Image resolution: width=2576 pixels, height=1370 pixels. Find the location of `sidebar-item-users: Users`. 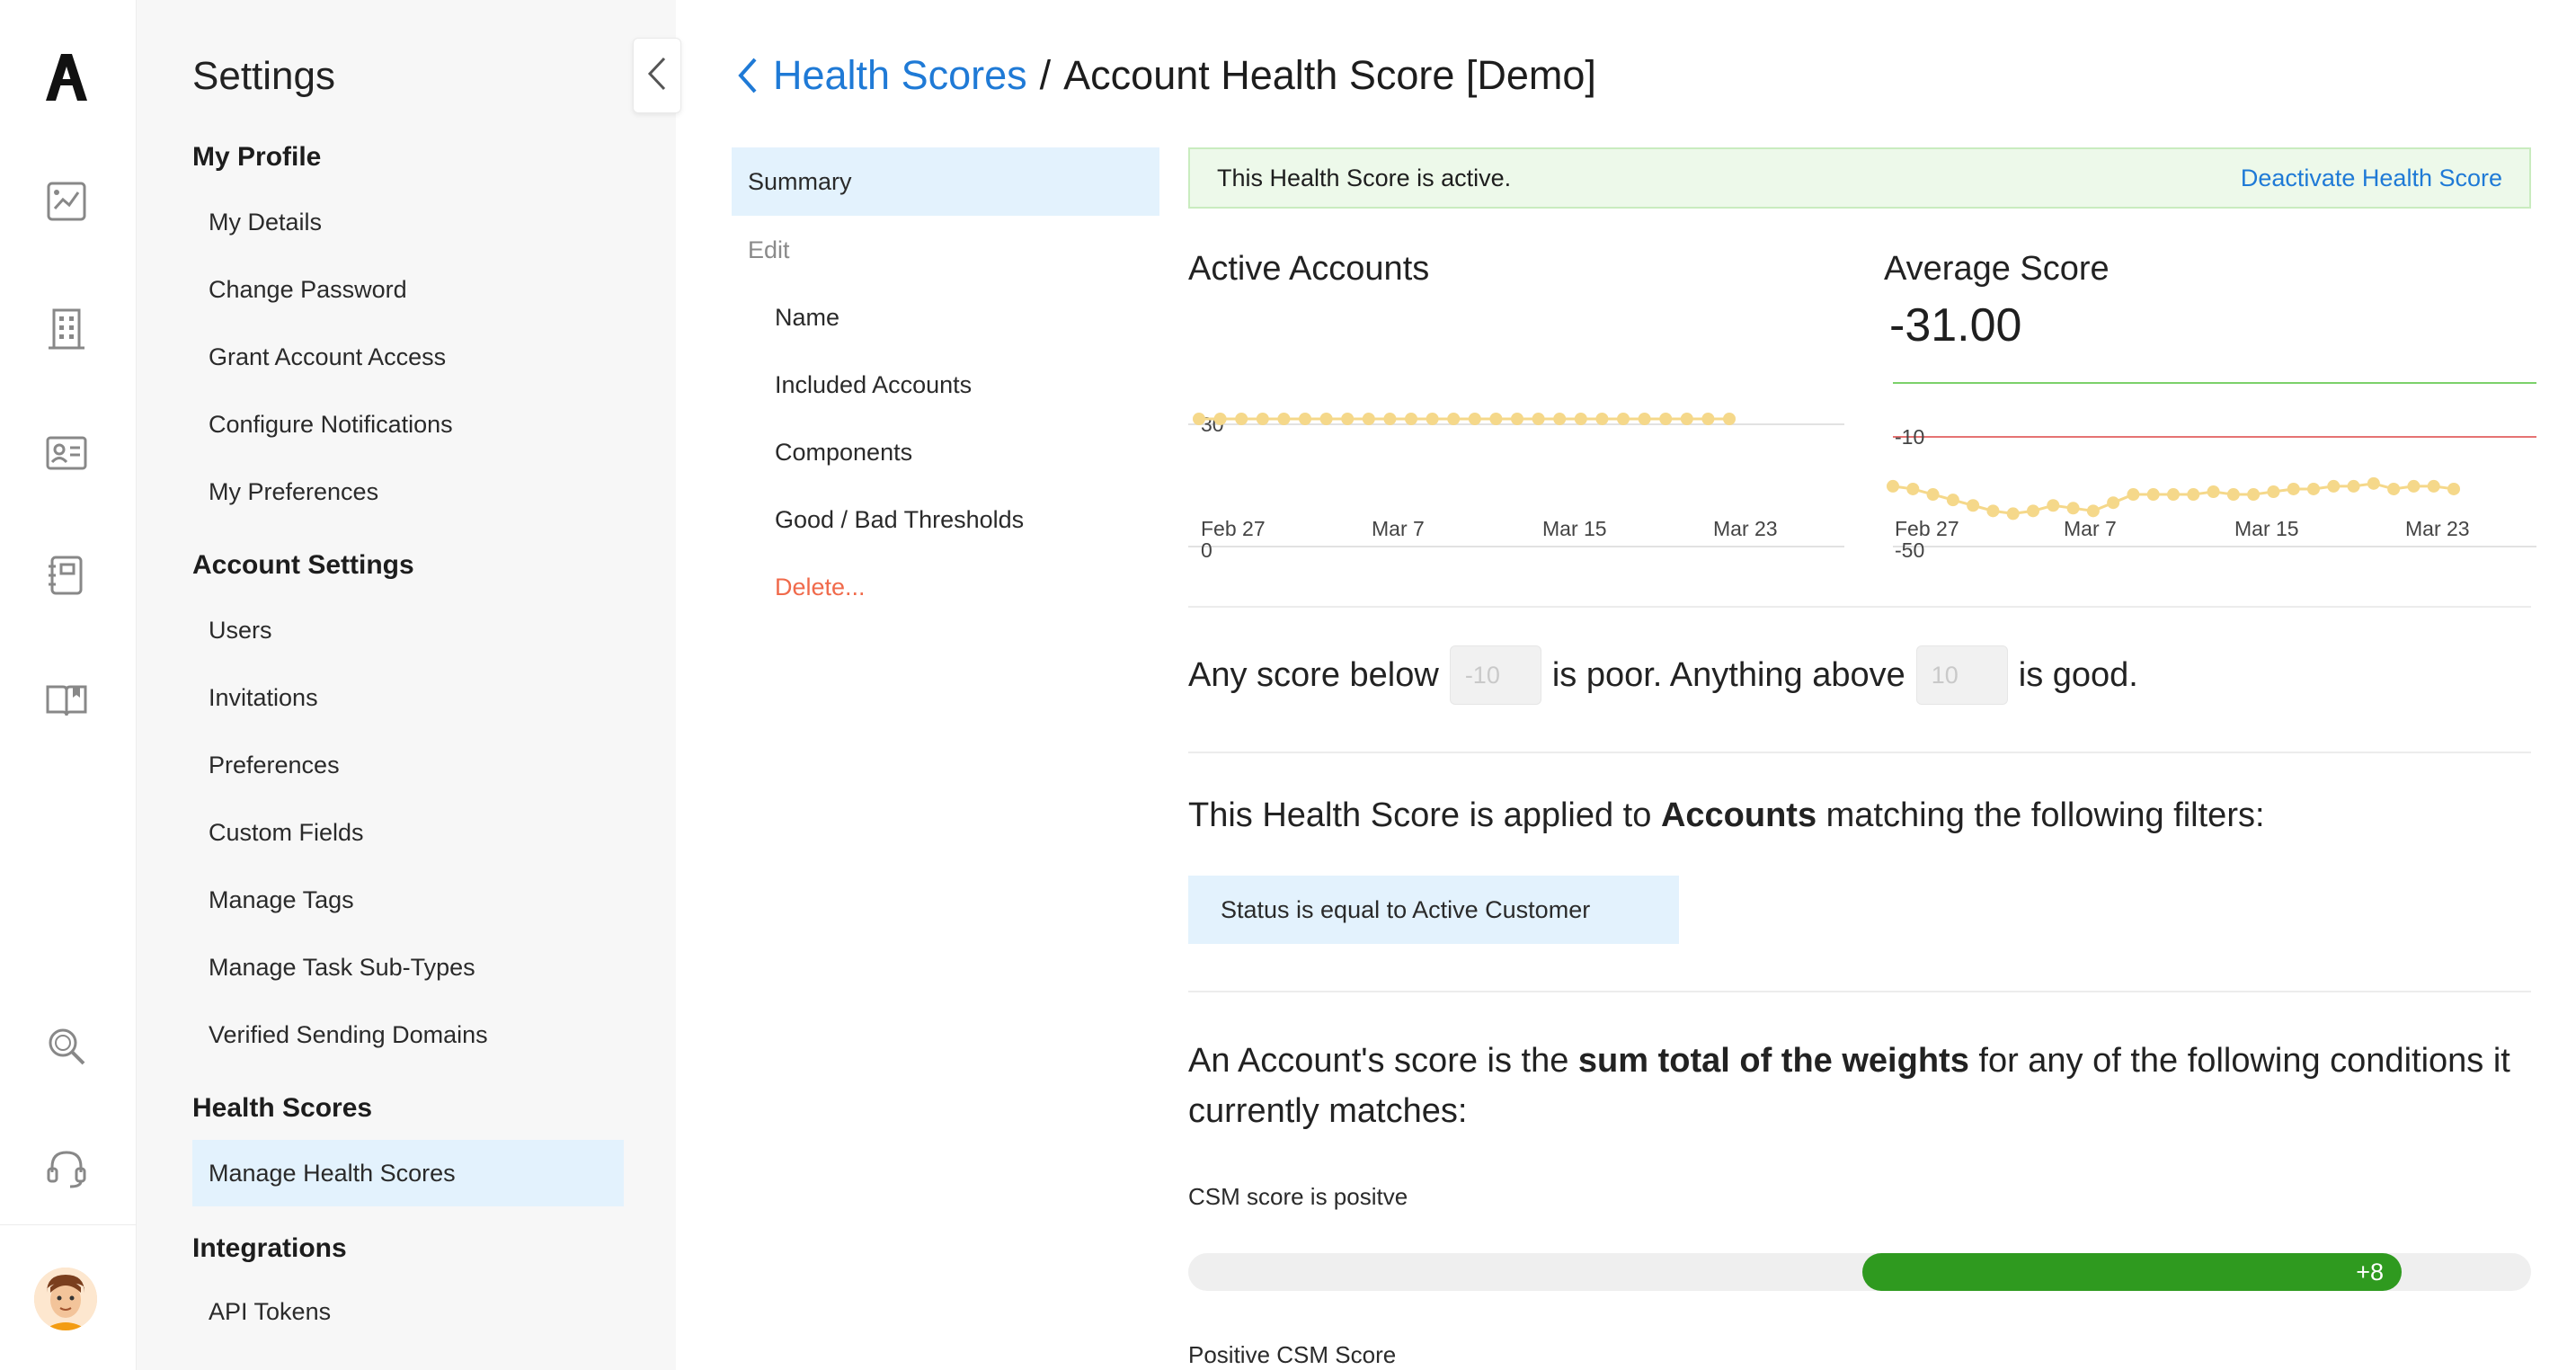

sidebar-item-users: Users is located at coordinates (408, 630).